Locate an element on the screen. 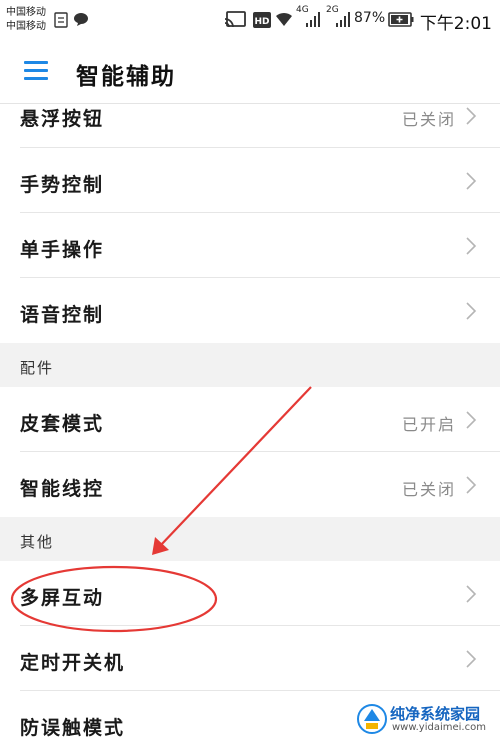  hamburger-menu-icon is located at coordinates (36, 71).